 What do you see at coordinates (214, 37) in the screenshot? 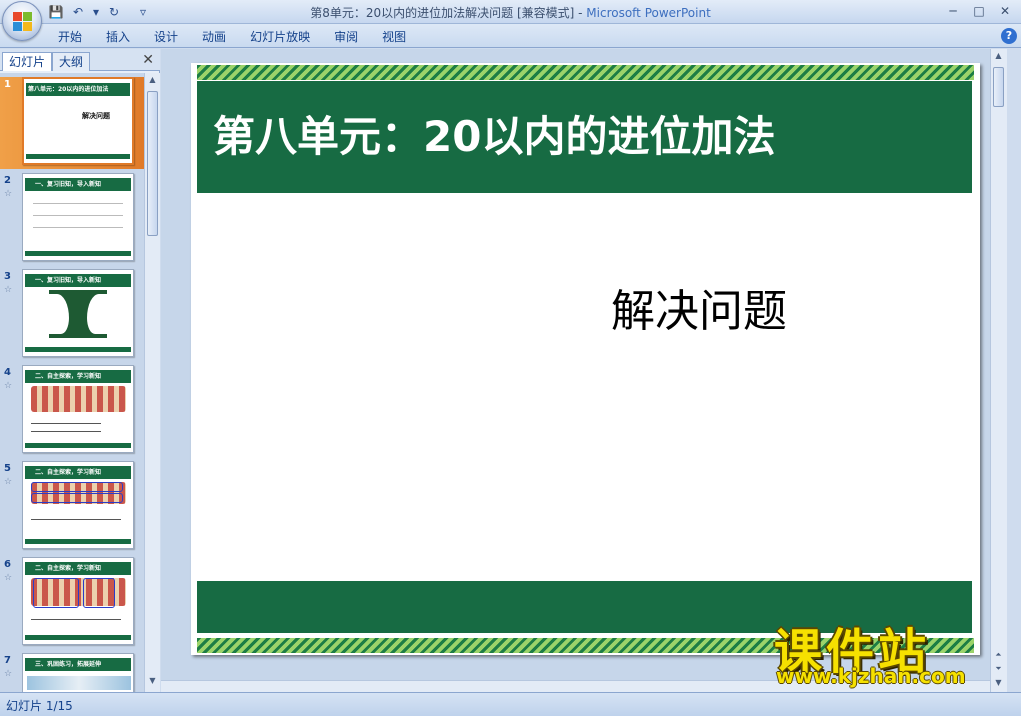
I see `tab-animations: 动画` at bounding box center [214, 37].